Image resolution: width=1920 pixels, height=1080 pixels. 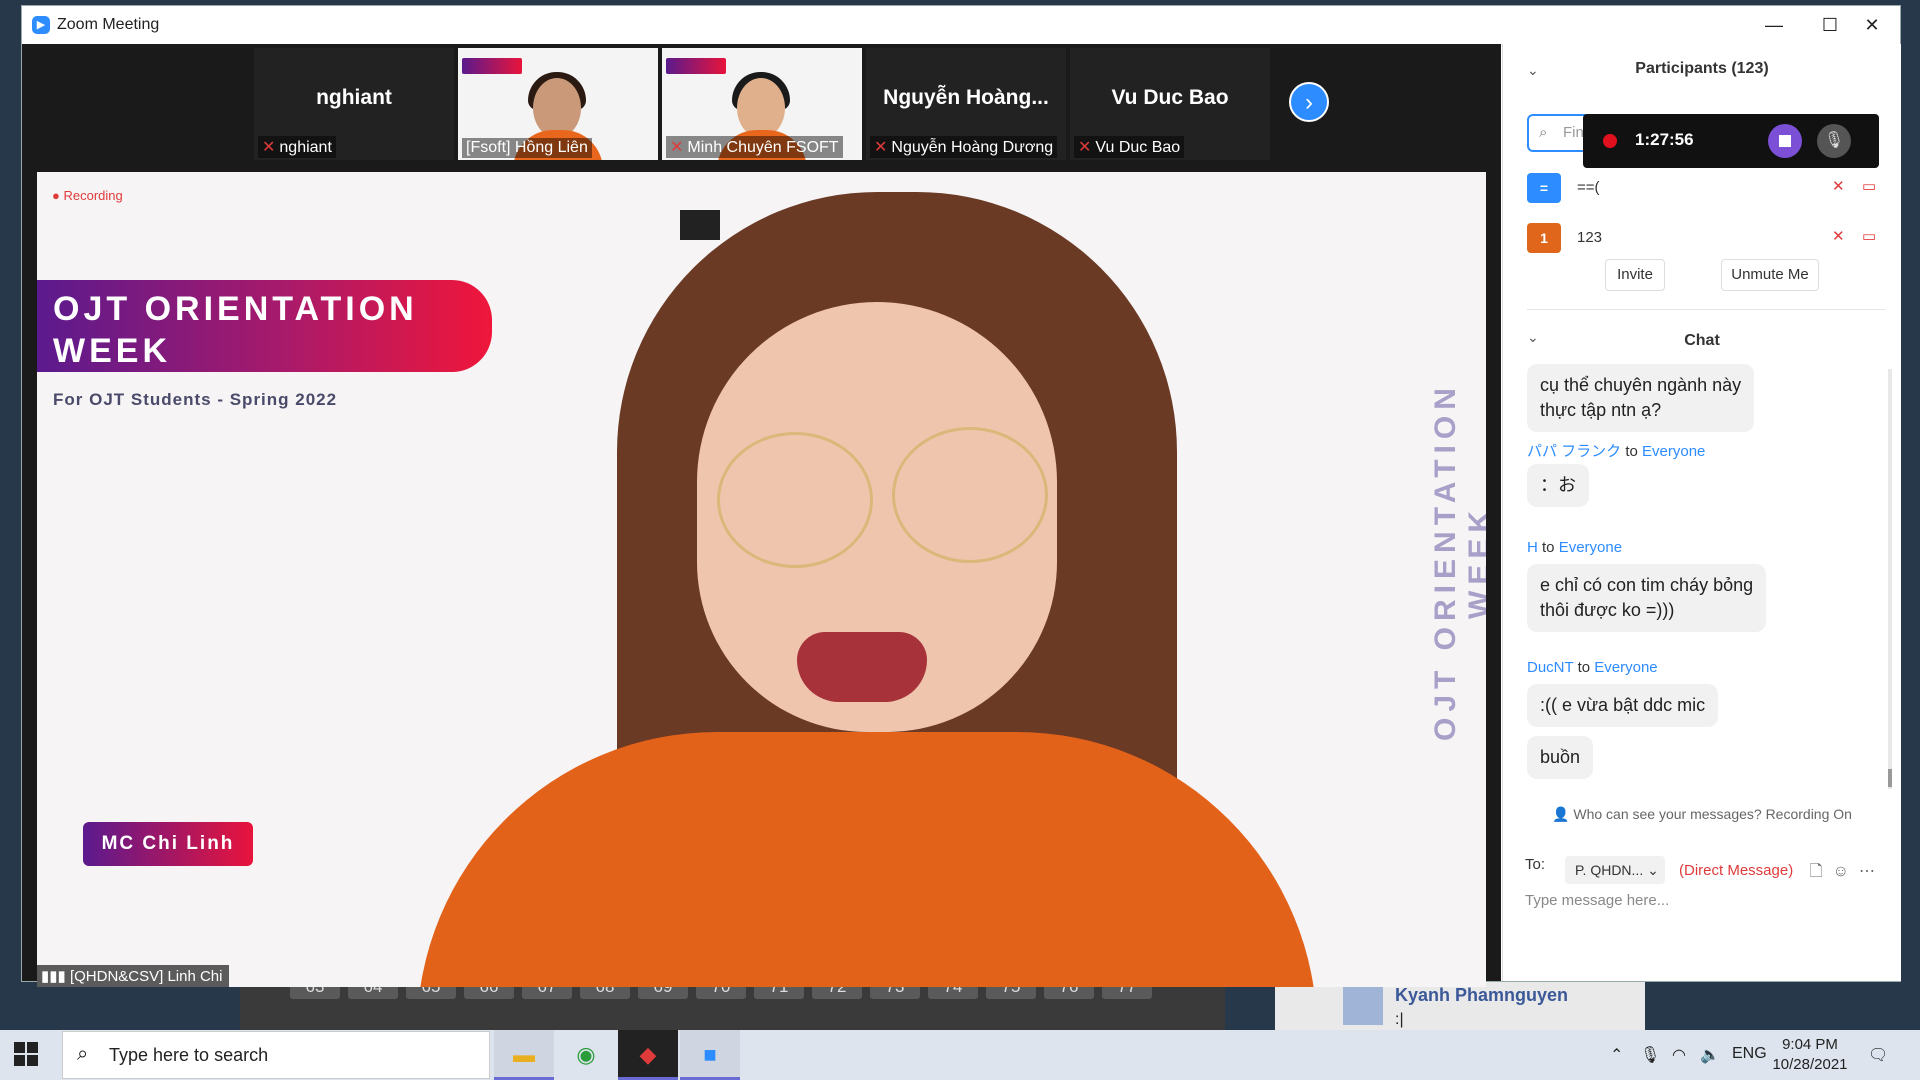 I want to click on message-line: thôi được ko =))), so click(x=1607, y=610).